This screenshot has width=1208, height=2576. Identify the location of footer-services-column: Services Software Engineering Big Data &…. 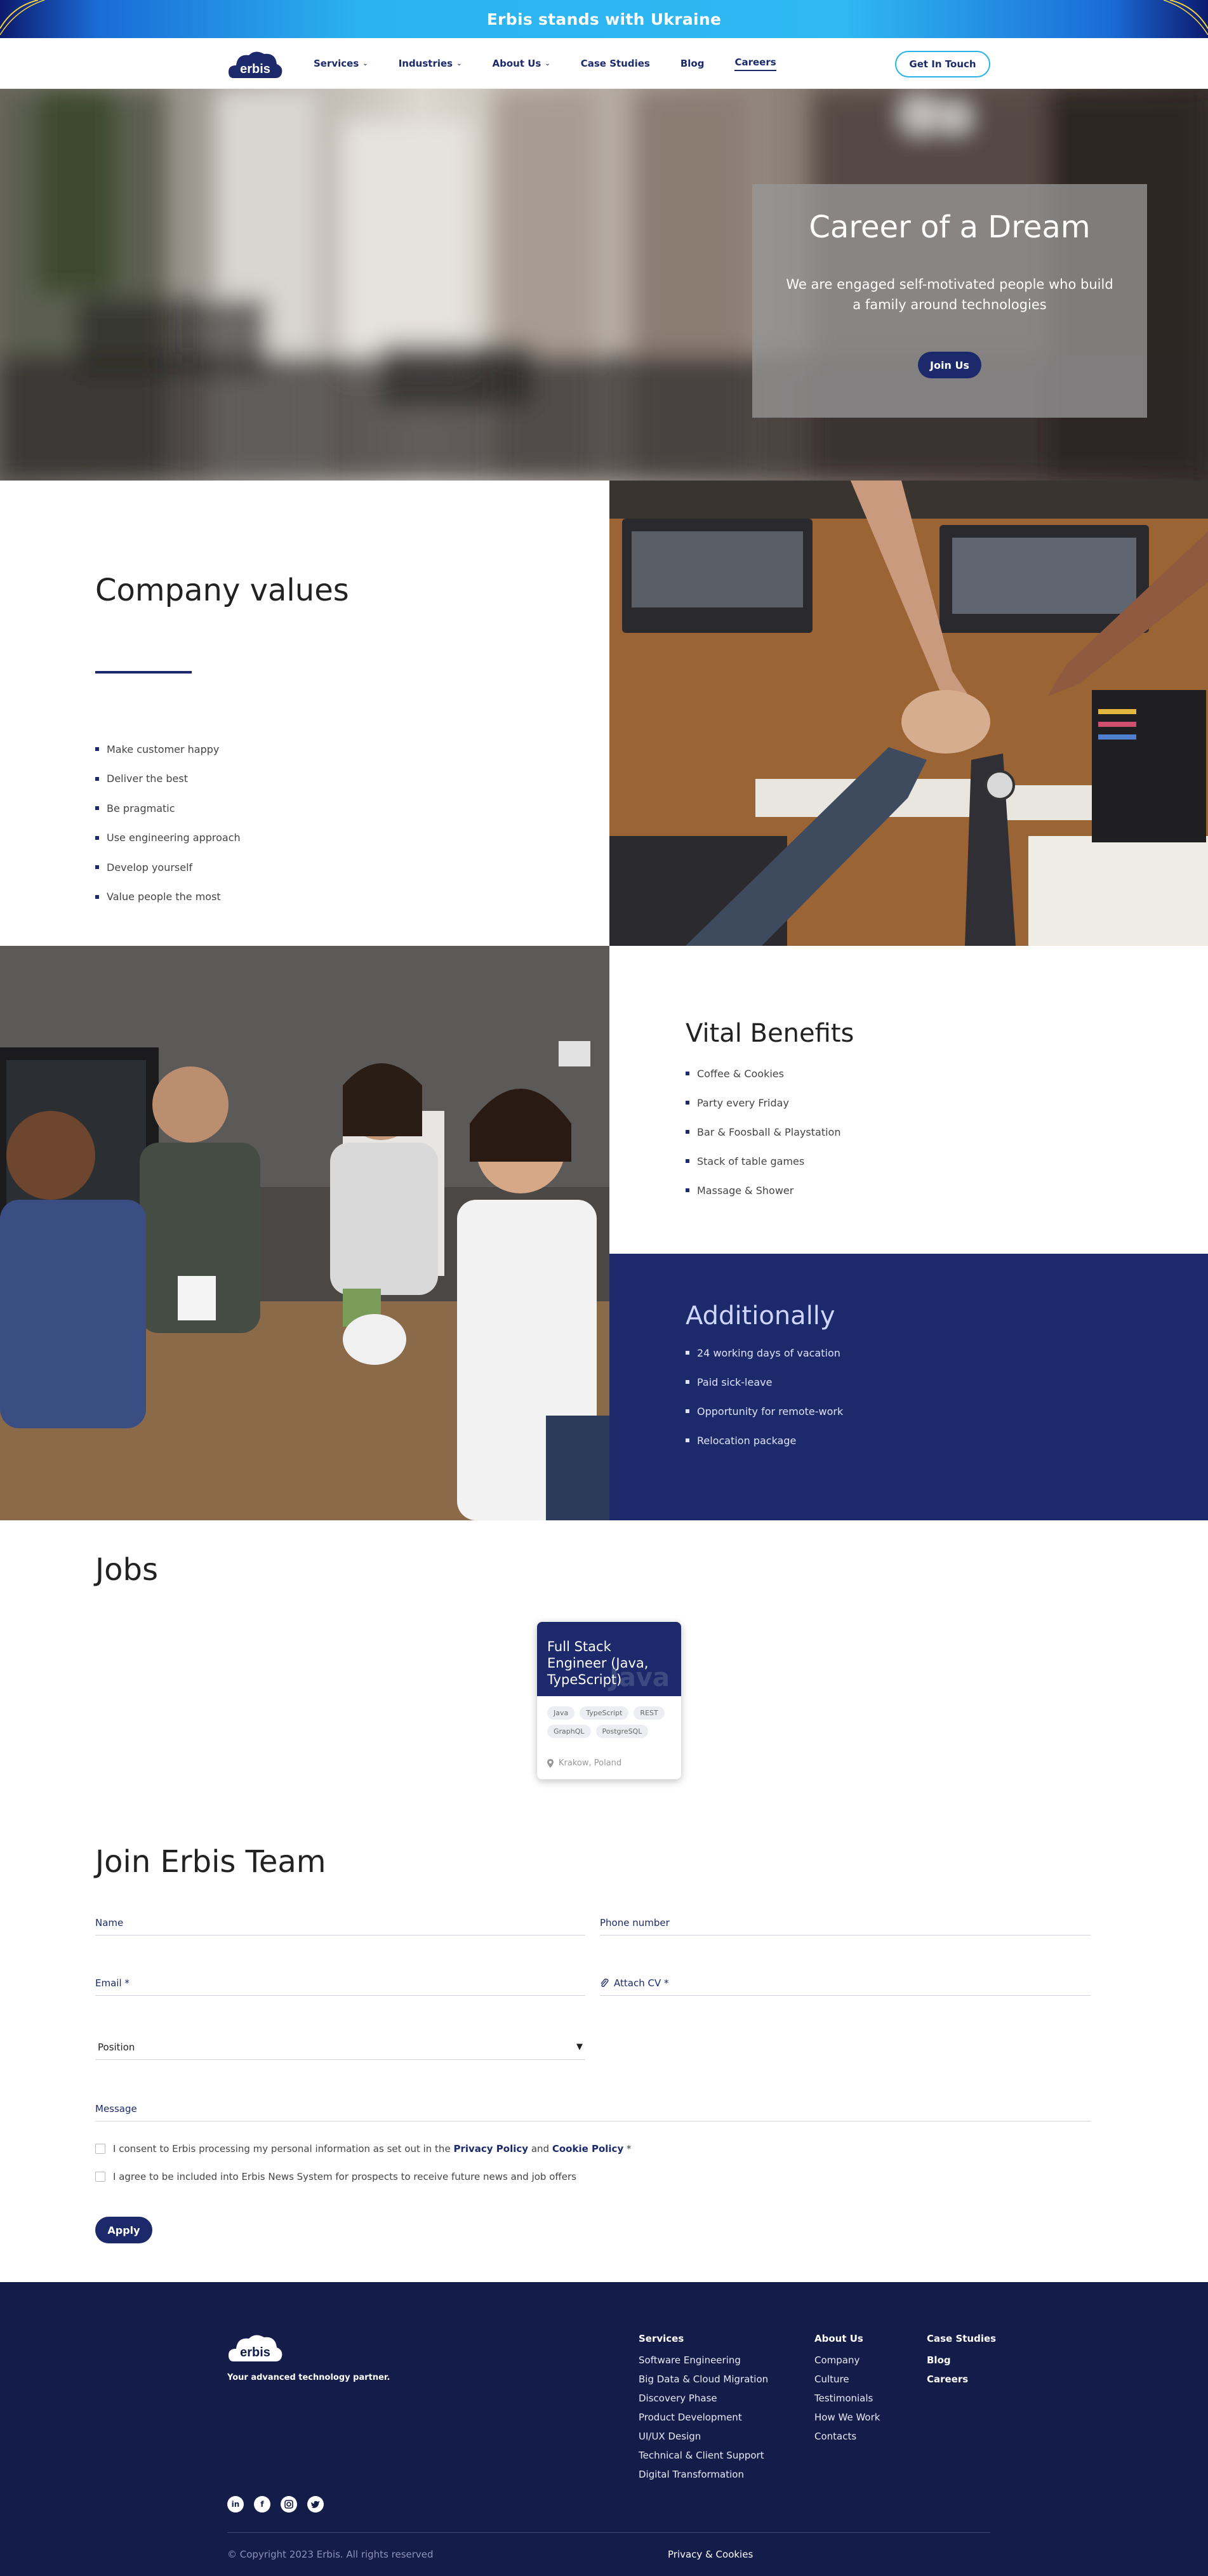
(703, 2408).